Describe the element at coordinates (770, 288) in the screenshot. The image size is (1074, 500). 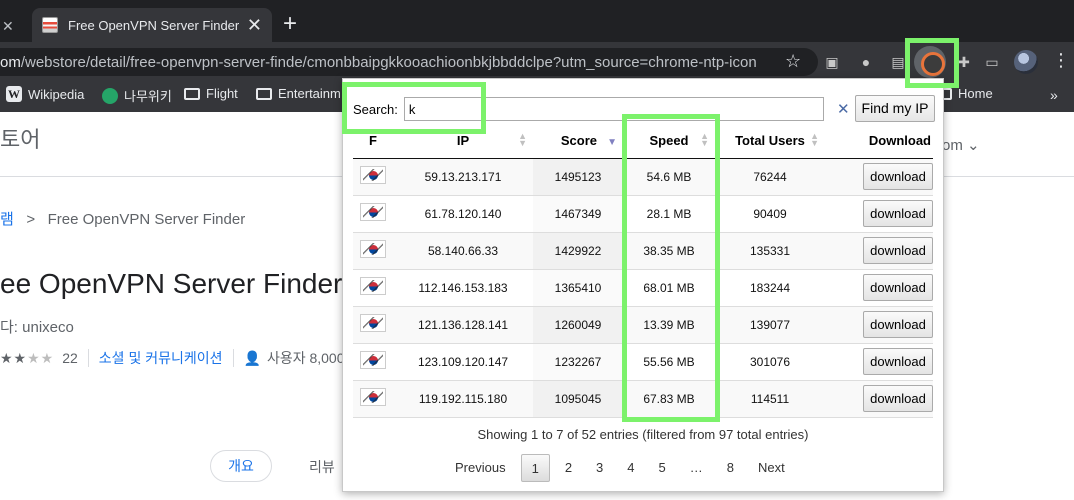
I see `users-cell: 183244` at that location.